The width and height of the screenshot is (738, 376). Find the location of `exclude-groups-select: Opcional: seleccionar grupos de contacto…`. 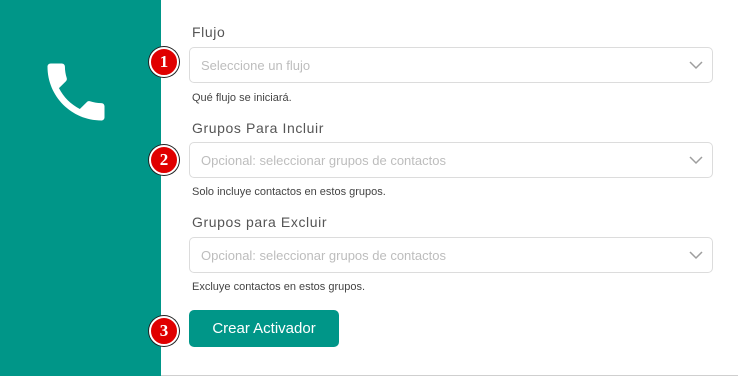

exclude-groups-select: Opcional: seleccionar grupos de contacto… is located at coordinates (451, 255).